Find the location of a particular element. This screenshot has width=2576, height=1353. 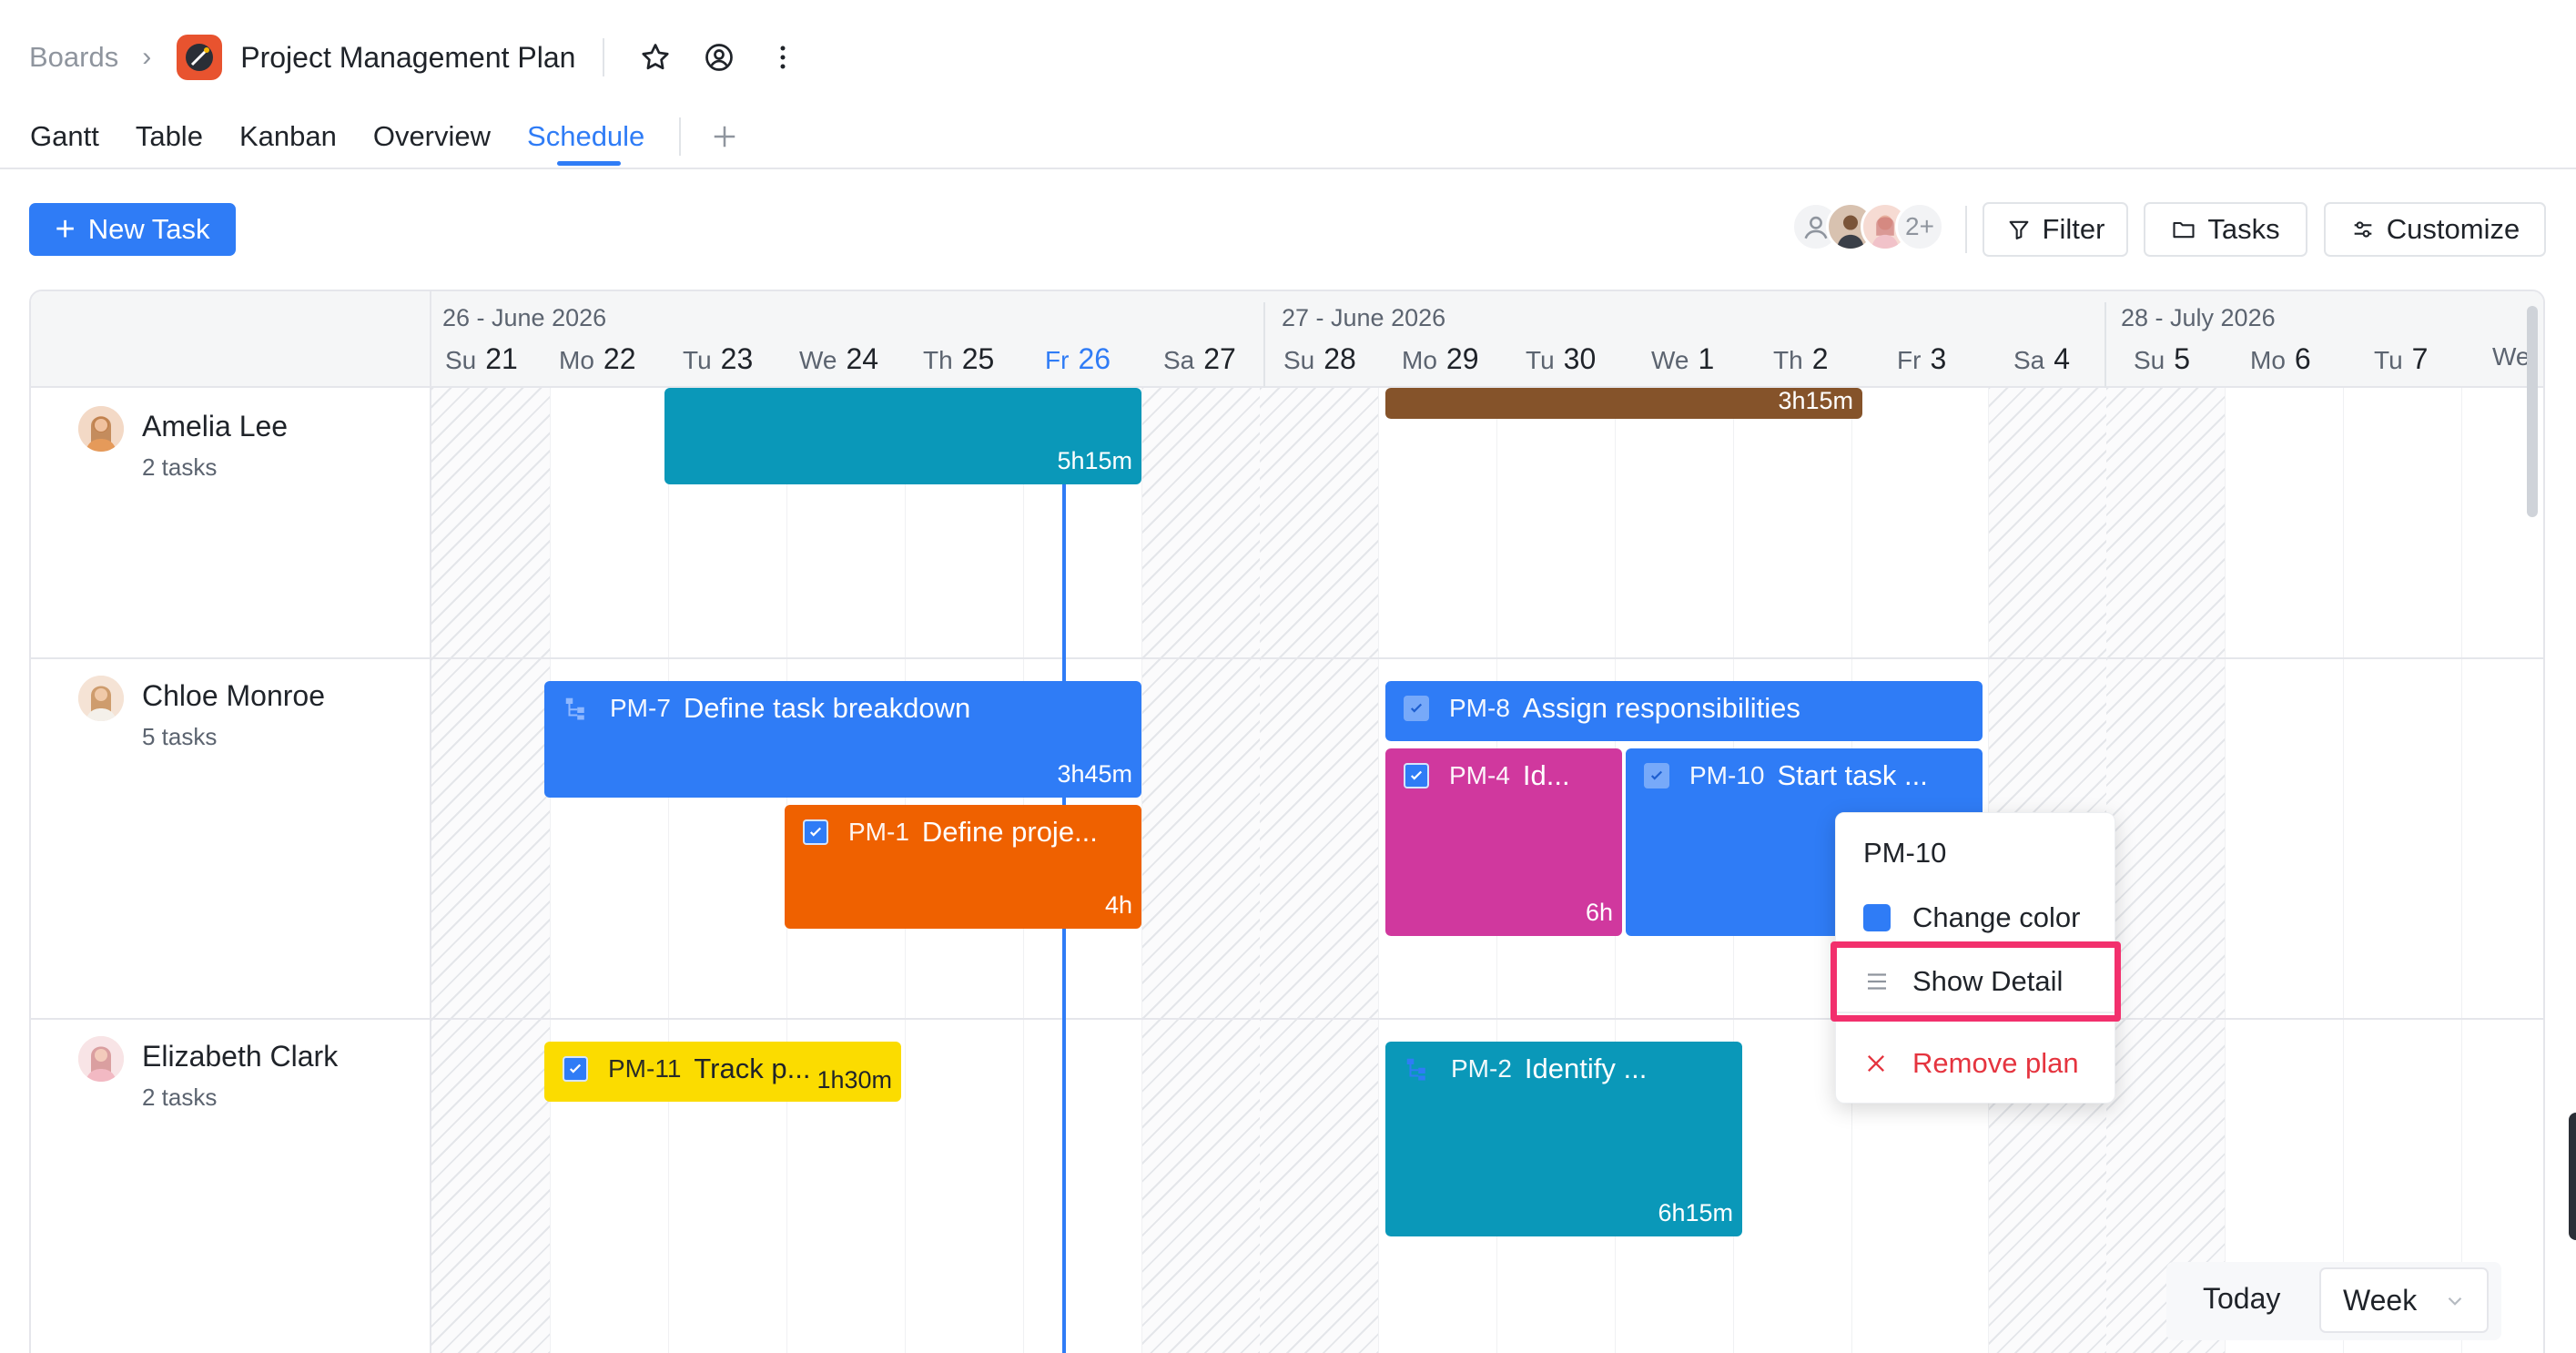

more-members-badge: 2+ is located at coordinates (1919, 226).